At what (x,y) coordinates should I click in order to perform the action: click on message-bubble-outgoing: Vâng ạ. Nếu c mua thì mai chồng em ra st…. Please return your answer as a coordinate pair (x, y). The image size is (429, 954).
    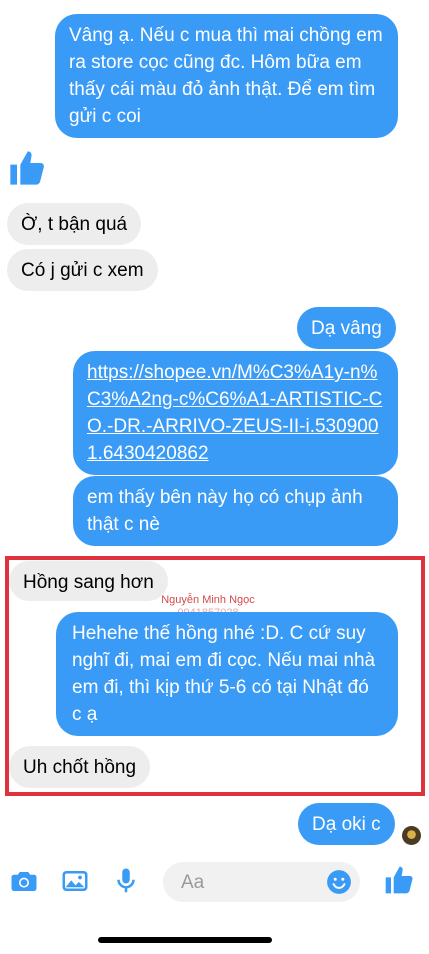
    Looking at the image, I should click on (226, 76).